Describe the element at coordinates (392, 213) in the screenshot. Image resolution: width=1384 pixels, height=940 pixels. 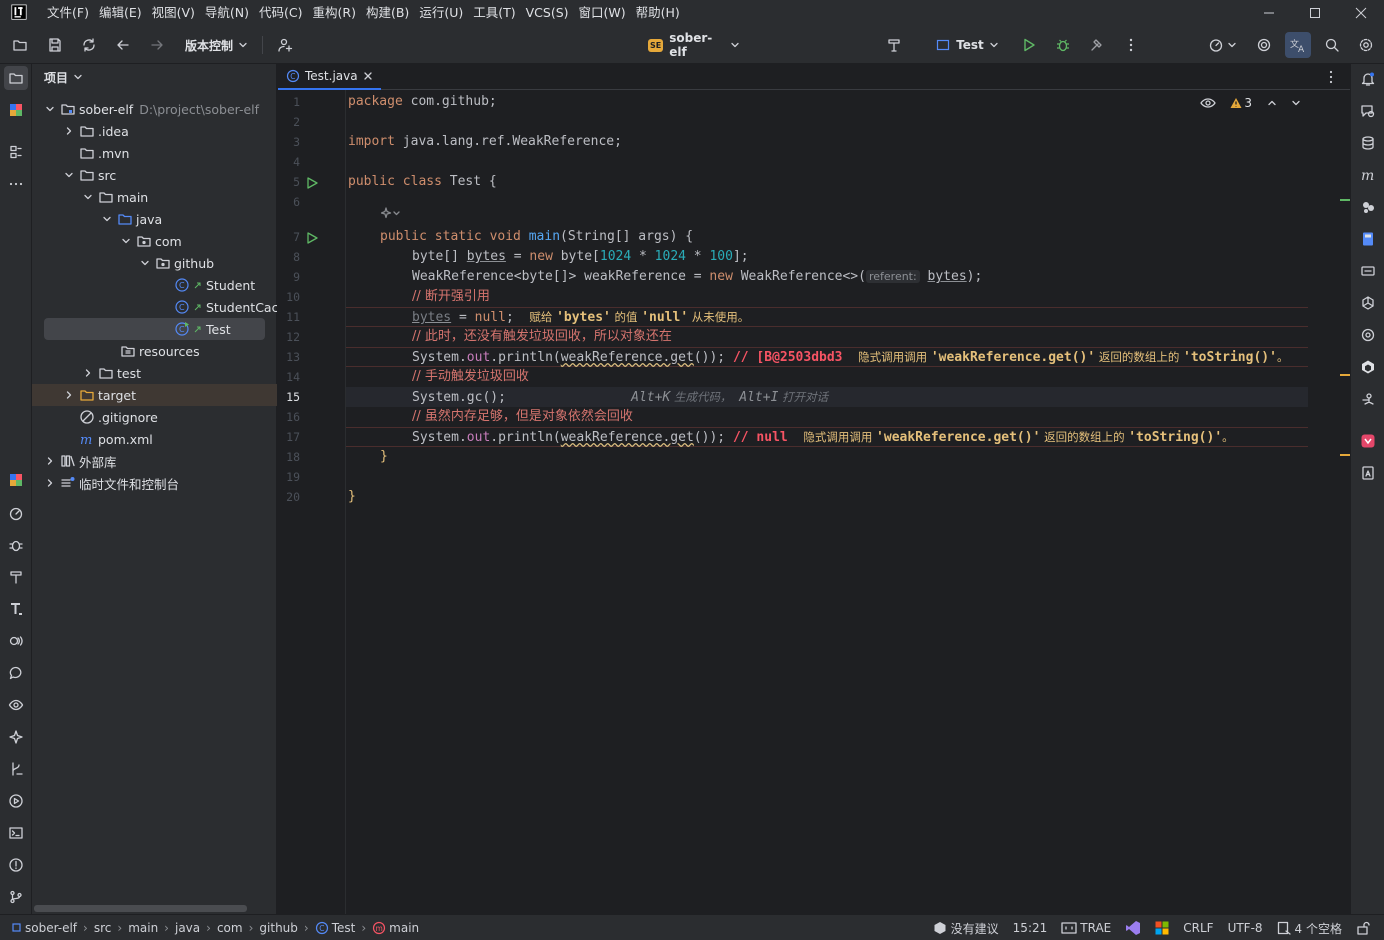
I see `ai-suggestion-icon` at that location.